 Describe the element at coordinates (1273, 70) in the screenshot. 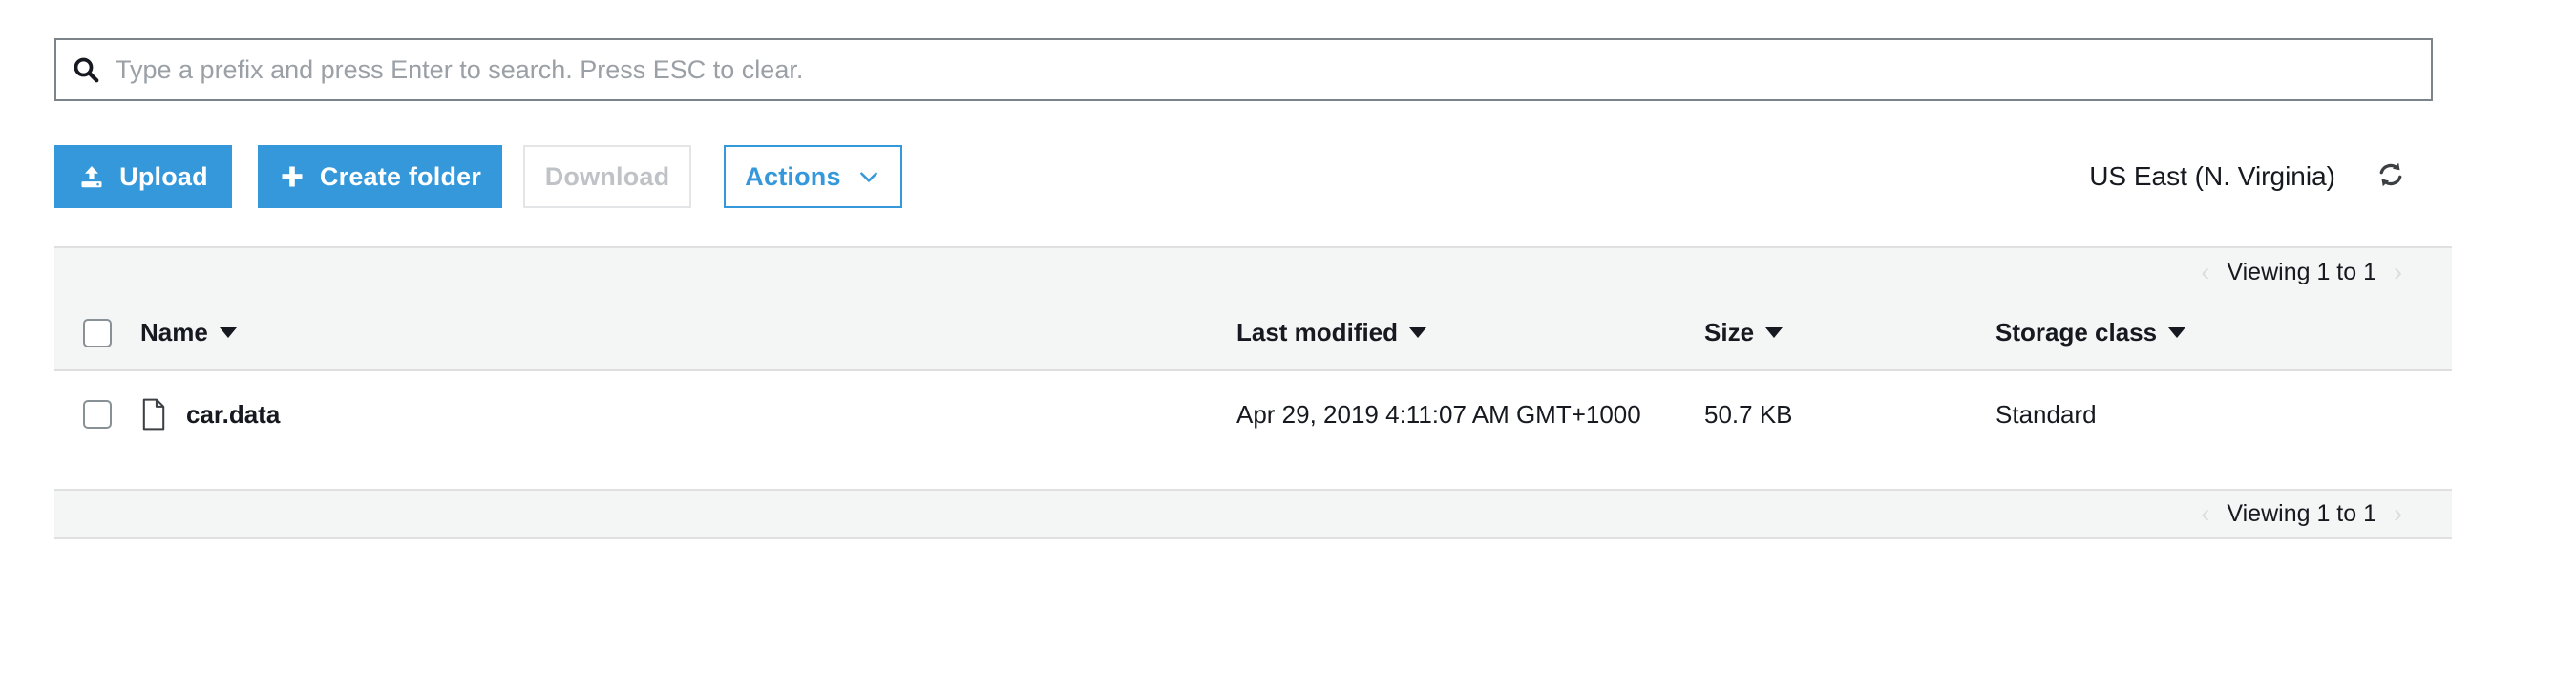

I see `search-input` at that location.